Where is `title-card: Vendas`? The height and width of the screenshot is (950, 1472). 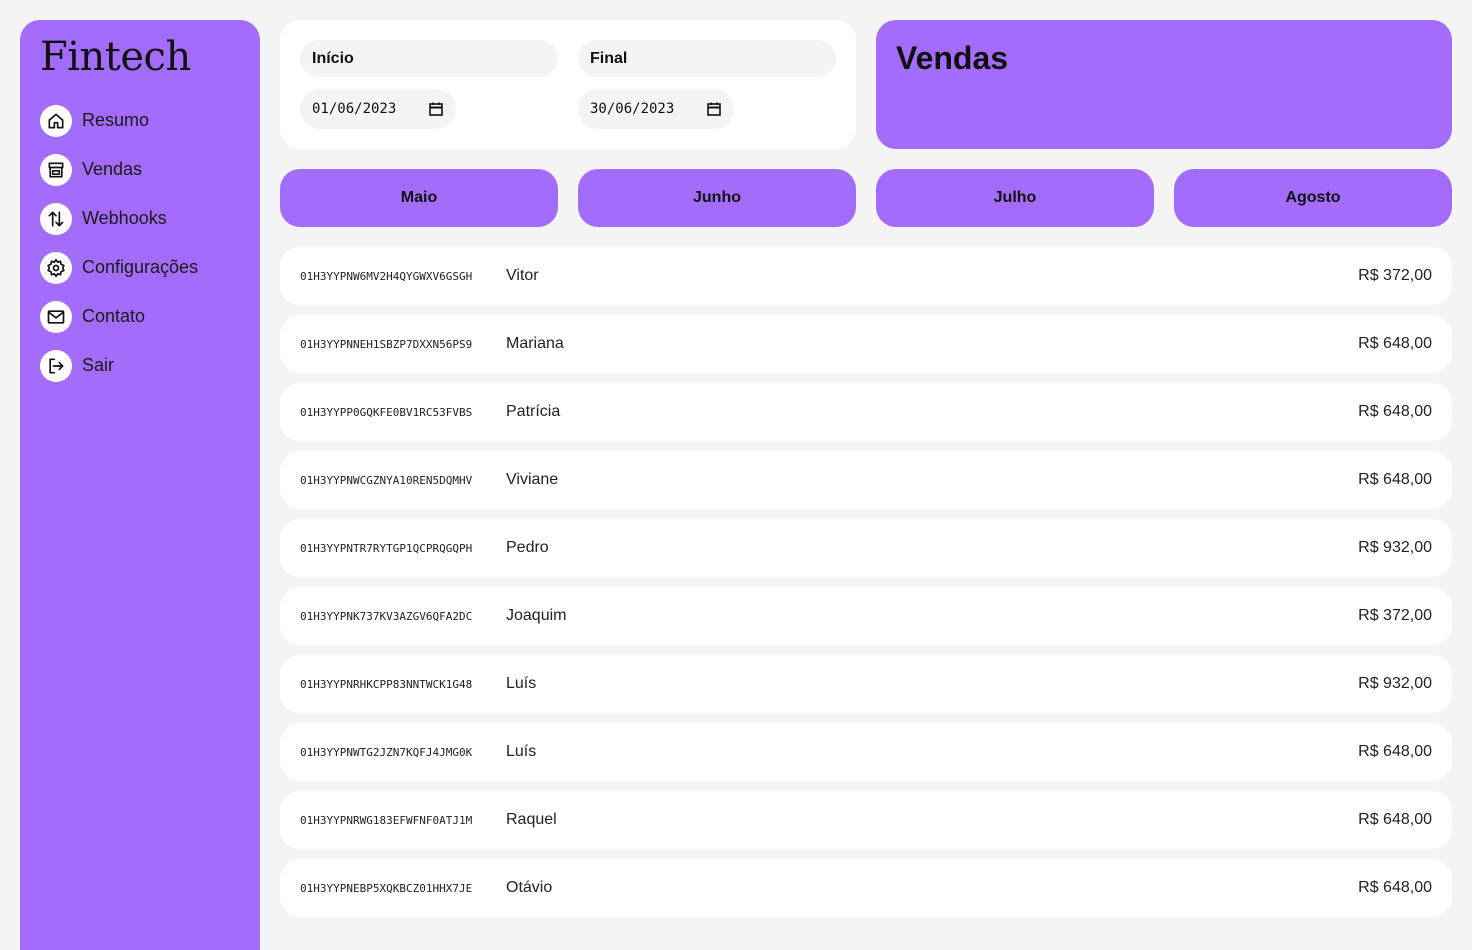 title-card: Vendas is located at coordinates (1164, 84).